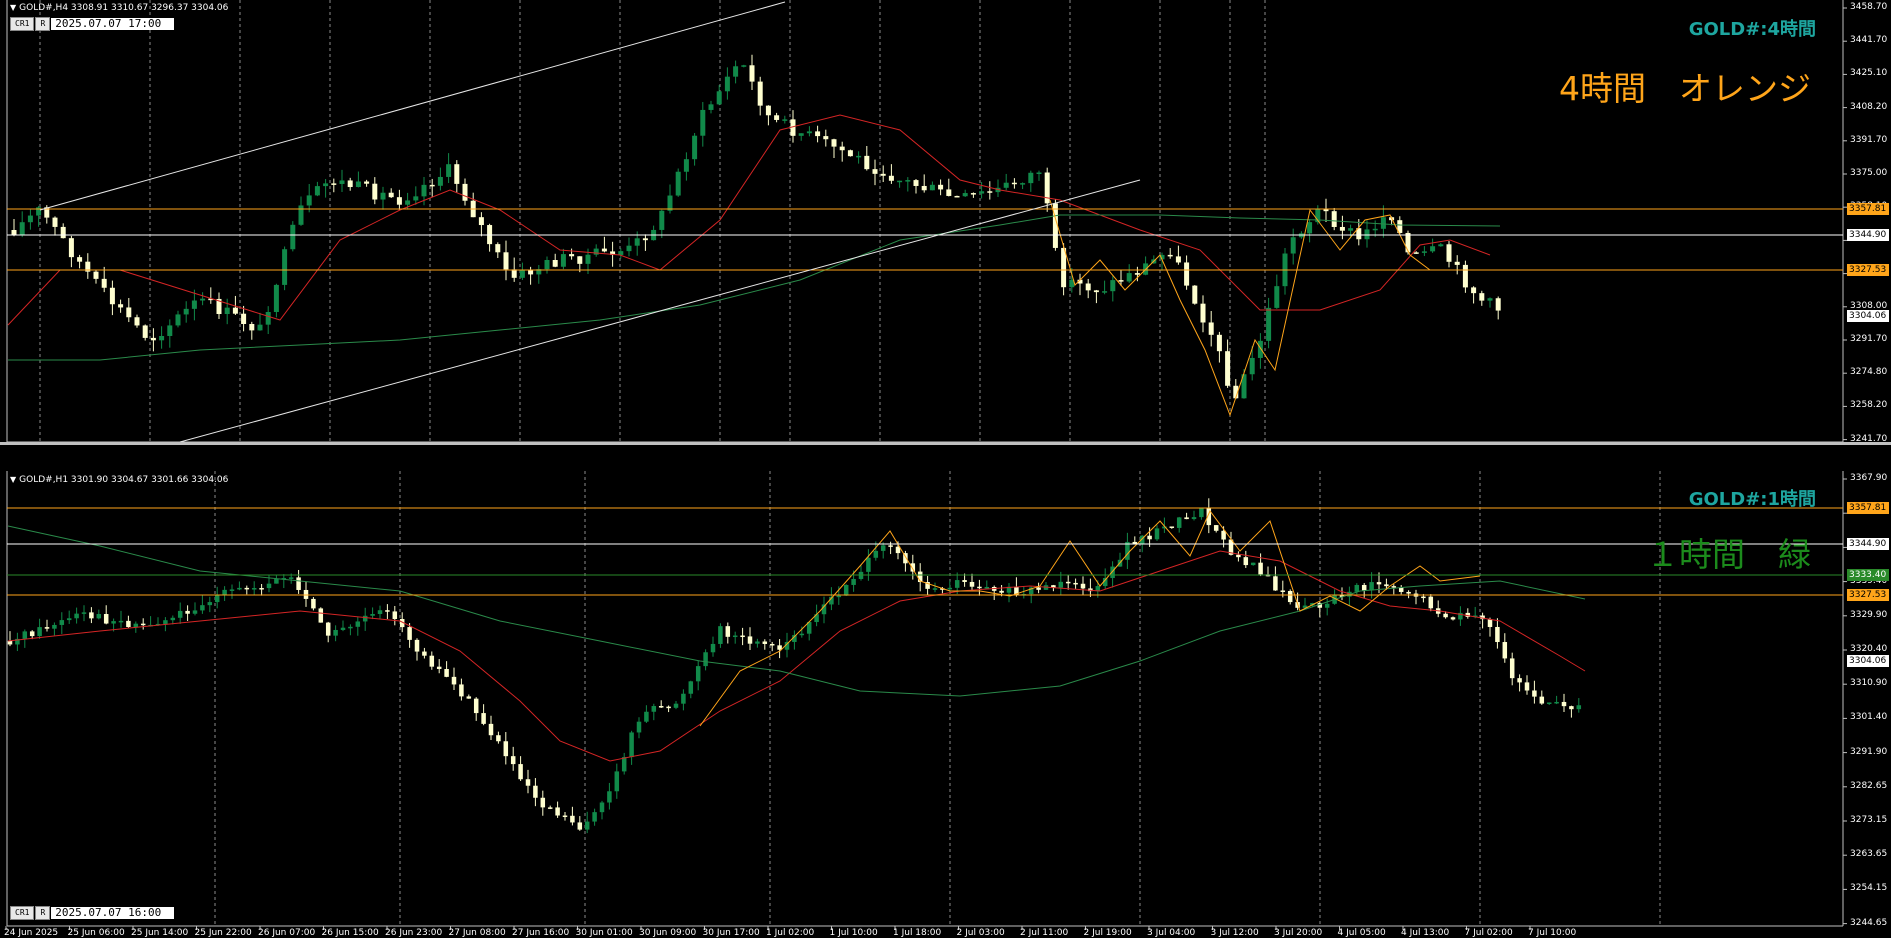 This screenshot has width=1891, height=938. I want to click on h1-caption: １時間 緑, so click(1728, 554).